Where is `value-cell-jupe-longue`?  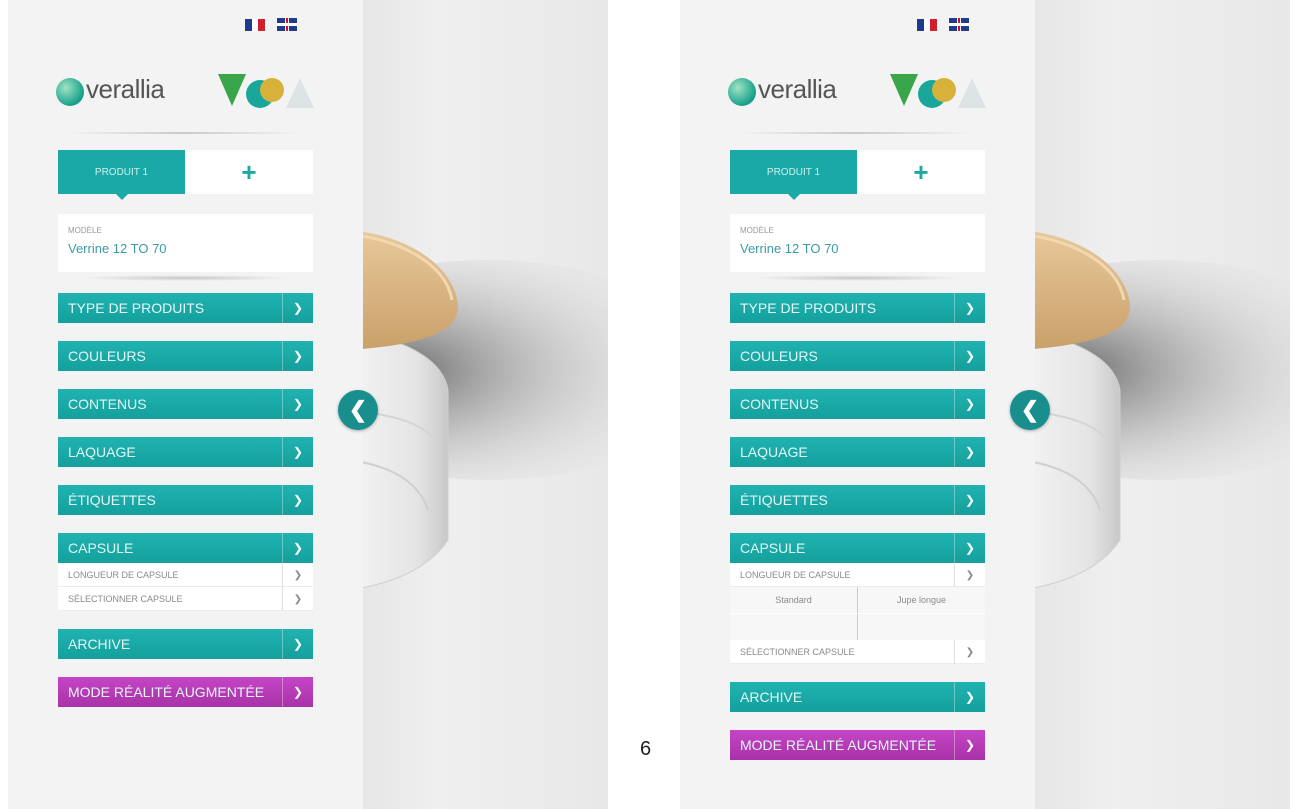 value-cell-jupe-longue is located at coordinates (921, 627).